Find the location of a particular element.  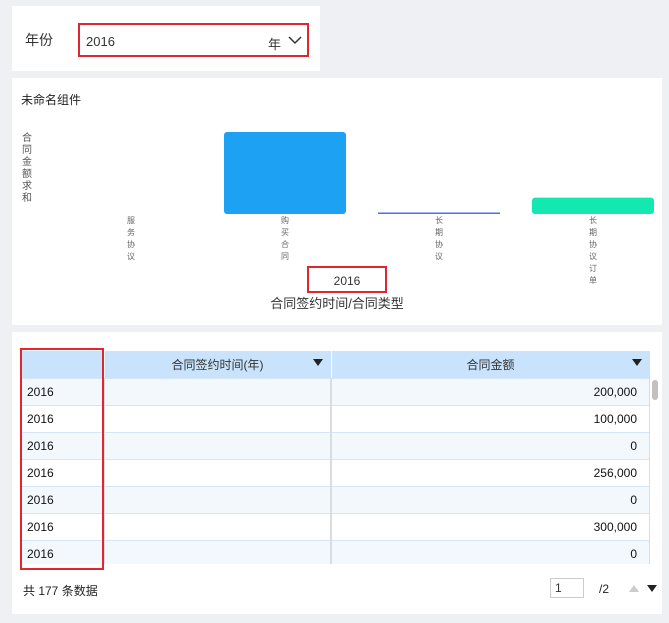

column-header-label: 合同签约时间(年) is located at coordinates (217, 365).